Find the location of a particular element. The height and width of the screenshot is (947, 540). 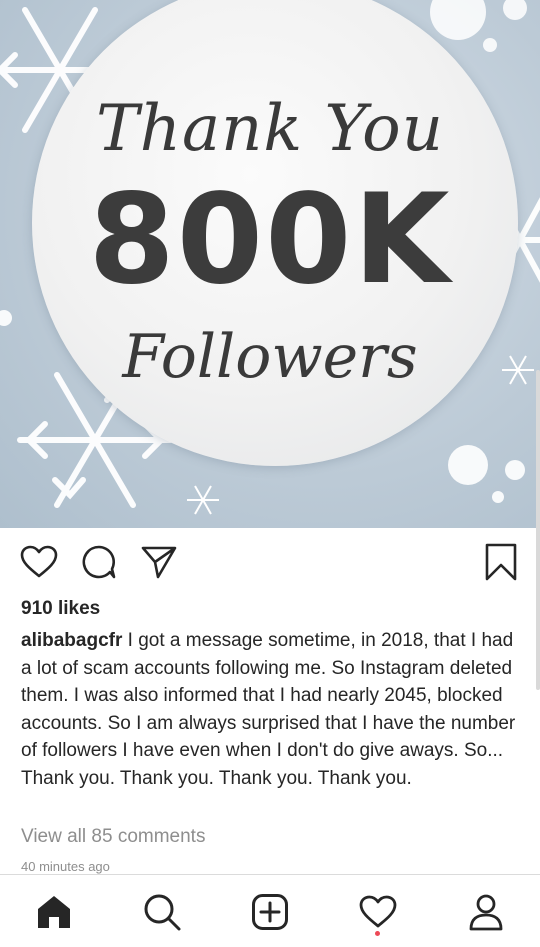

post-timestamp: 40 minutes ago is located at coordinates (65, 866).